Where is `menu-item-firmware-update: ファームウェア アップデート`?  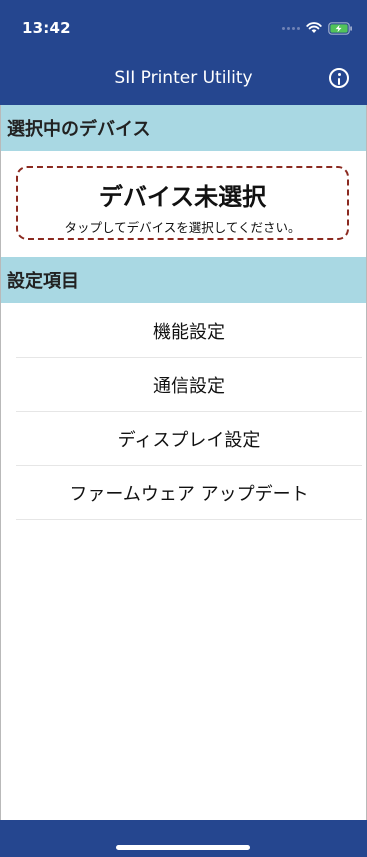 menu-item-firmware-update: ファームウェア アップデート is located at coordinates (189, 493).